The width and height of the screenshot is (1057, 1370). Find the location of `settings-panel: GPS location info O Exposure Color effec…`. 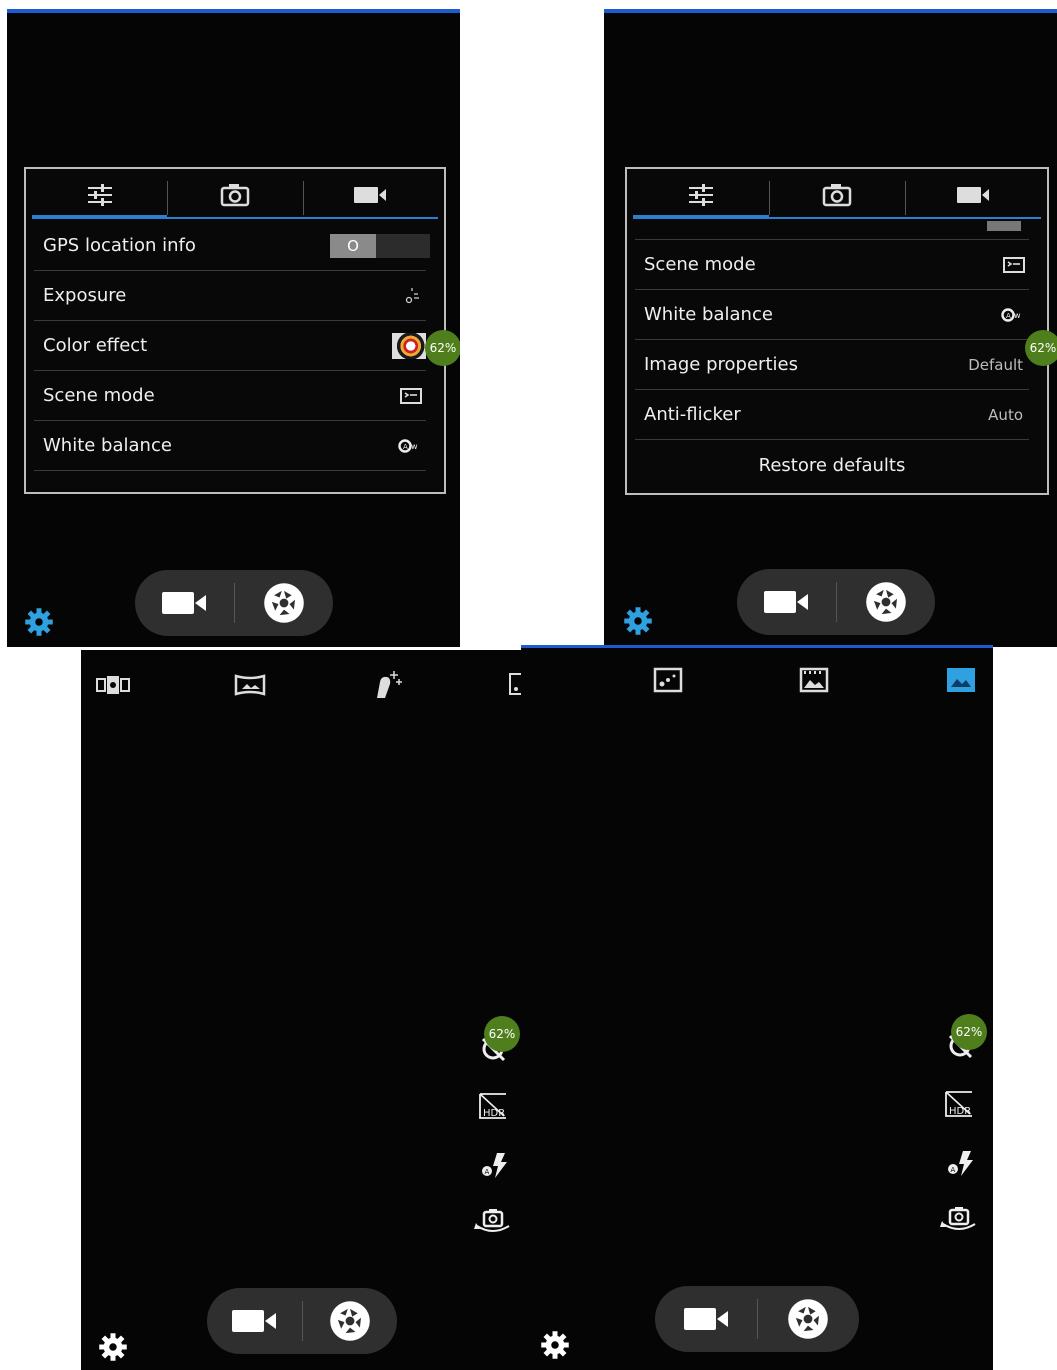

settings-panel: GPS location info O Exposure Color effec… is located at coordinates (235, 330).